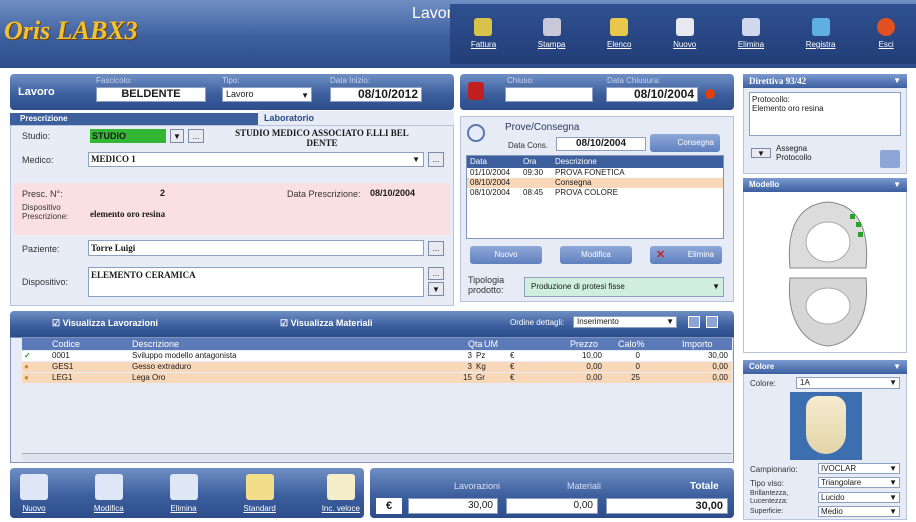  What do you see at coordinates (595, 183) in the screenshot?
I see `table-row: 08/10/2004 Consegna` at bounding box center [595, 183].